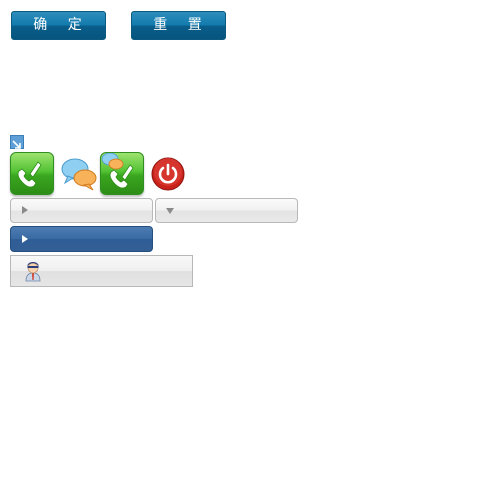 The height and width of the screenshot is (500, 500). I want to click on active-panel-header, so click(81, 239).